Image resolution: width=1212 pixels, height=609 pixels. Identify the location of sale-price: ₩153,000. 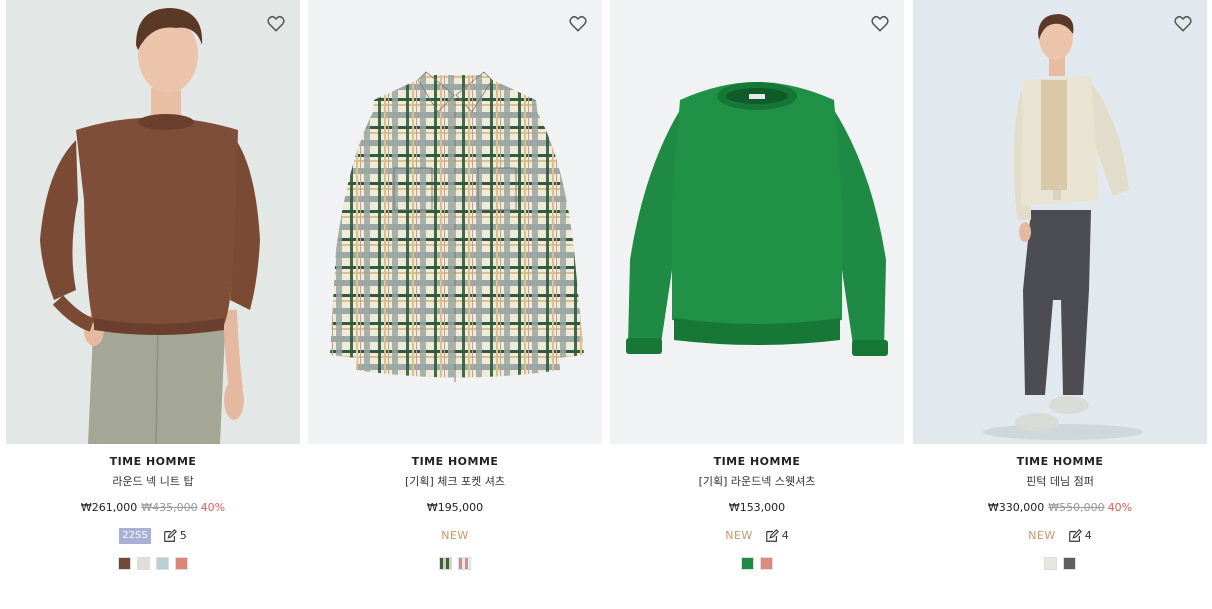
(757, 507).